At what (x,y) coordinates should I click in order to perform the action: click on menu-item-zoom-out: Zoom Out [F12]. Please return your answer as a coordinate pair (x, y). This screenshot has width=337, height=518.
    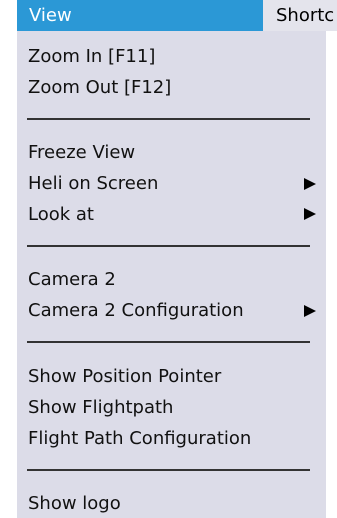
    Looking at the image, I should click on (99, 88).